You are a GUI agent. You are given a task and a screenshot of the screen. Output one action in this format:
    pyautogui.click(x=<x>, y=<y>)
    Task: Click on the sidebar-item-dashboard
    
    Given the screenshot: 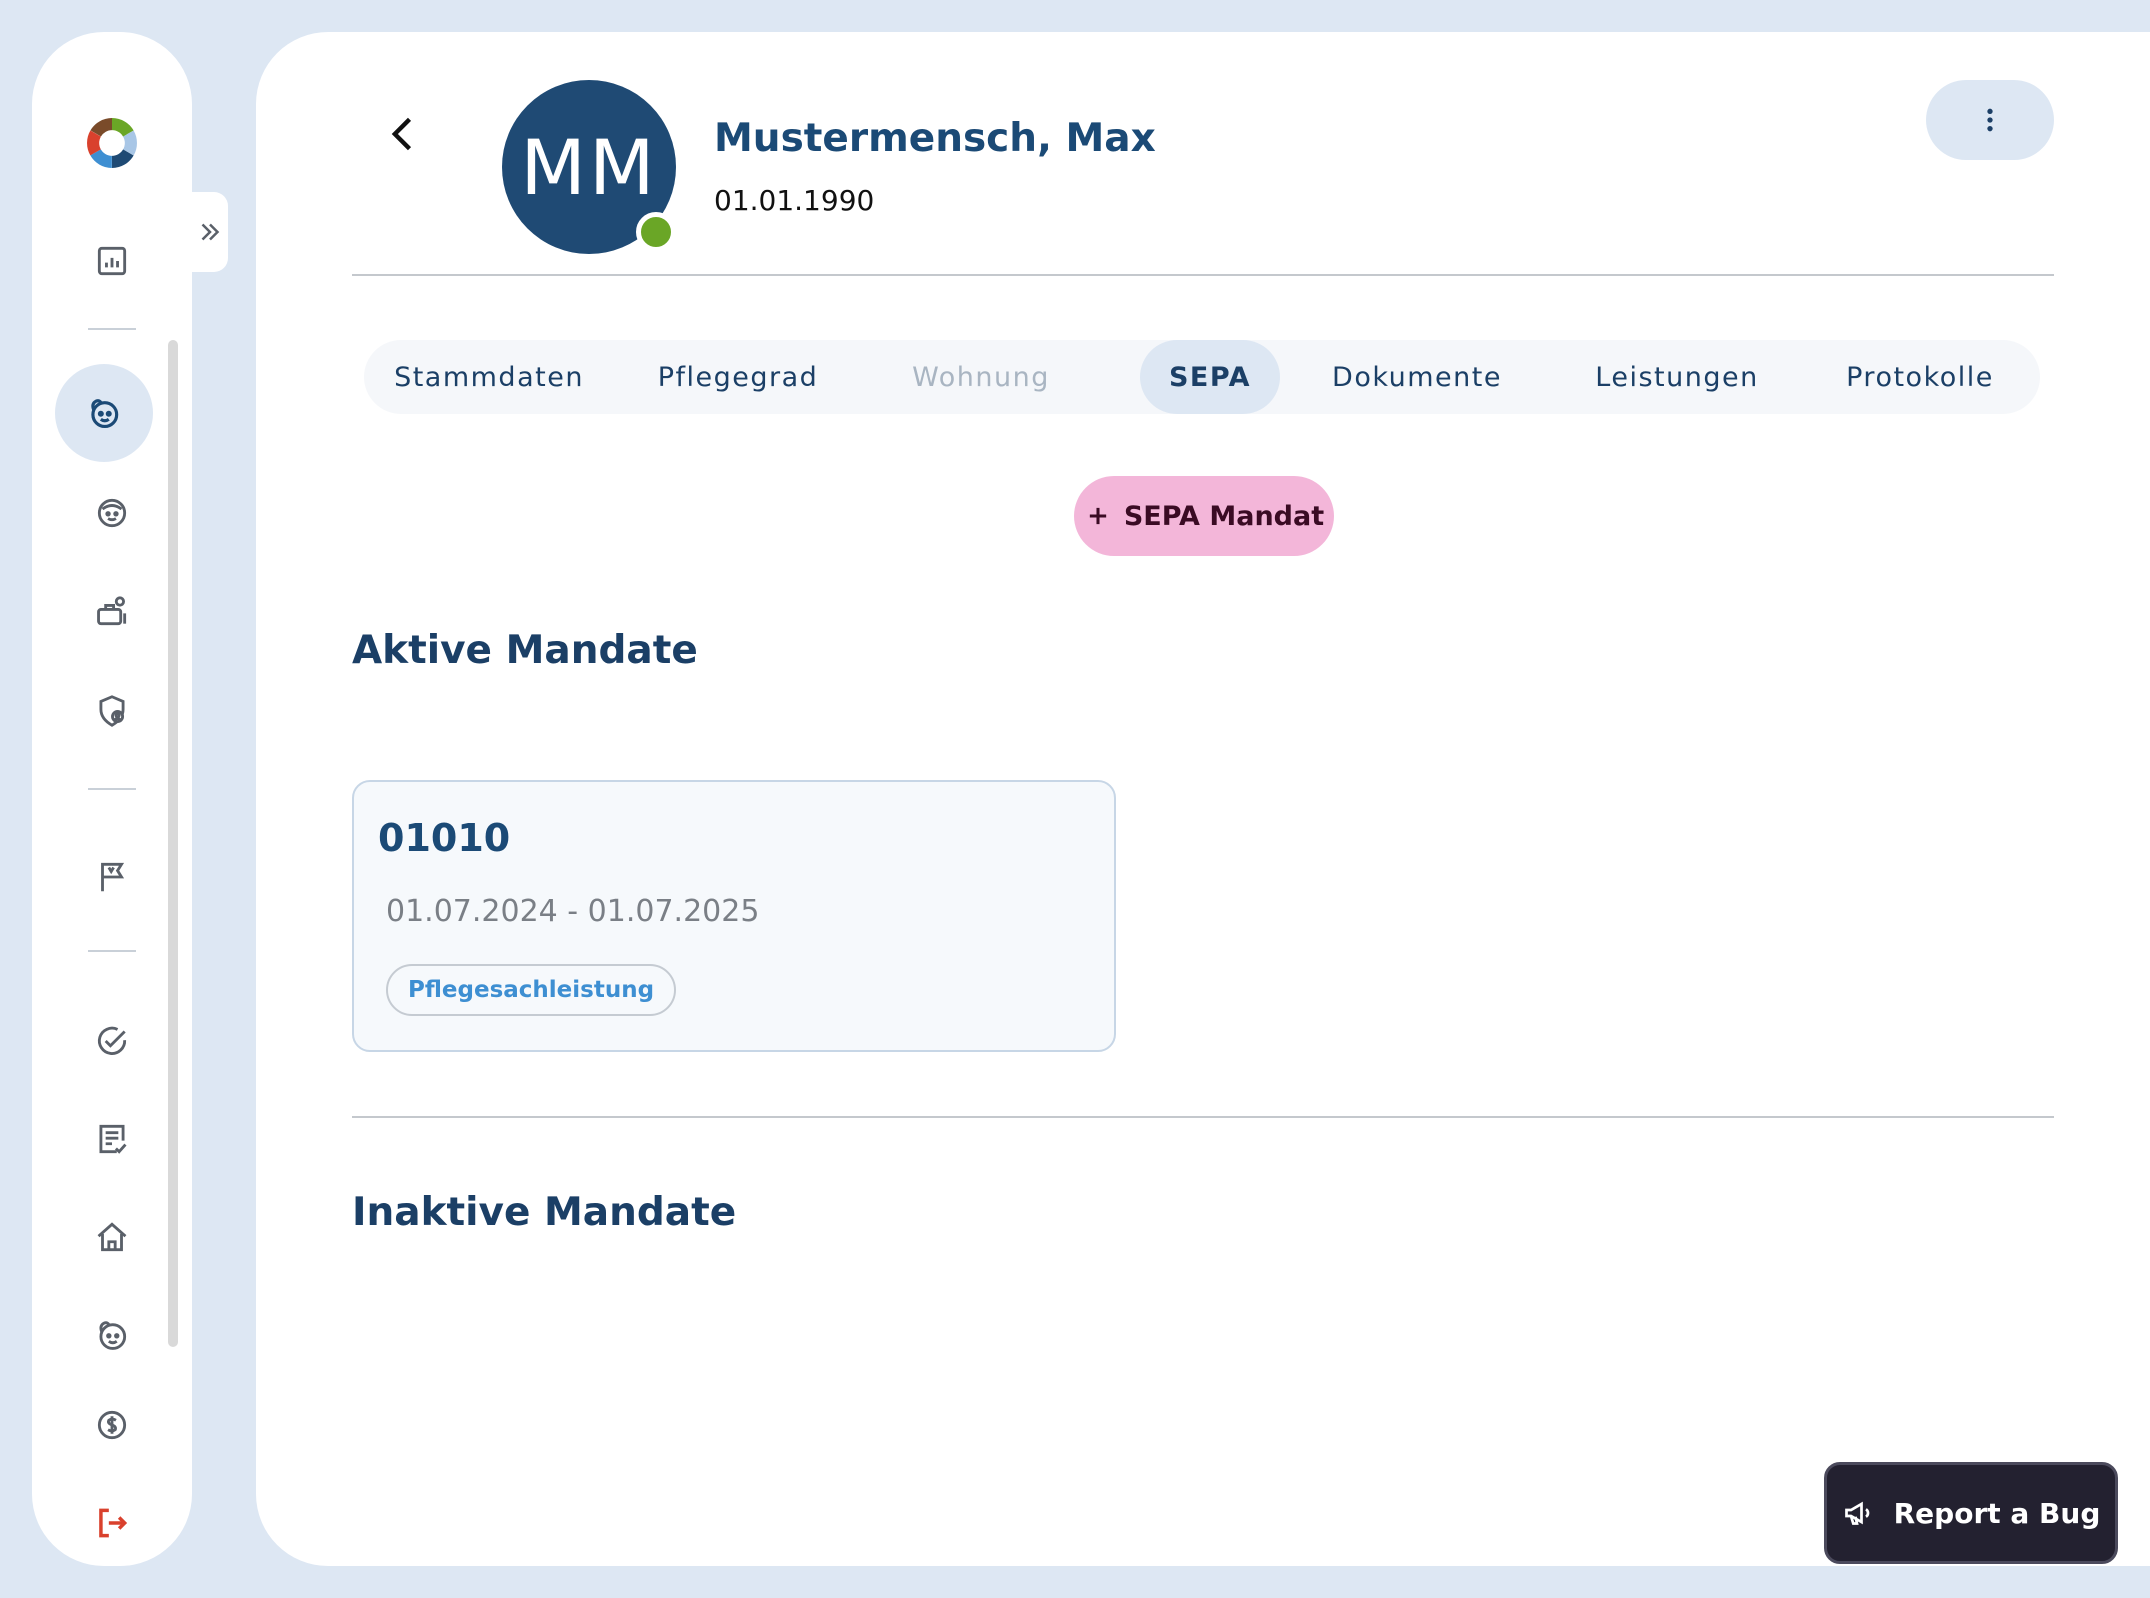 What is the action you would take?
    pyautogui.click(x=112, y=261)
    